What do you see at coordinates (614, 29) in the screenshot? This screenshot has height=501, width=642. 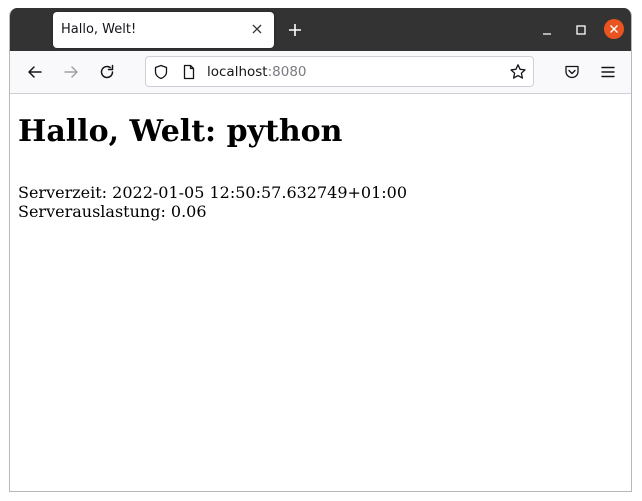 I see `close-window-icon` at bounding box center [614, 29].